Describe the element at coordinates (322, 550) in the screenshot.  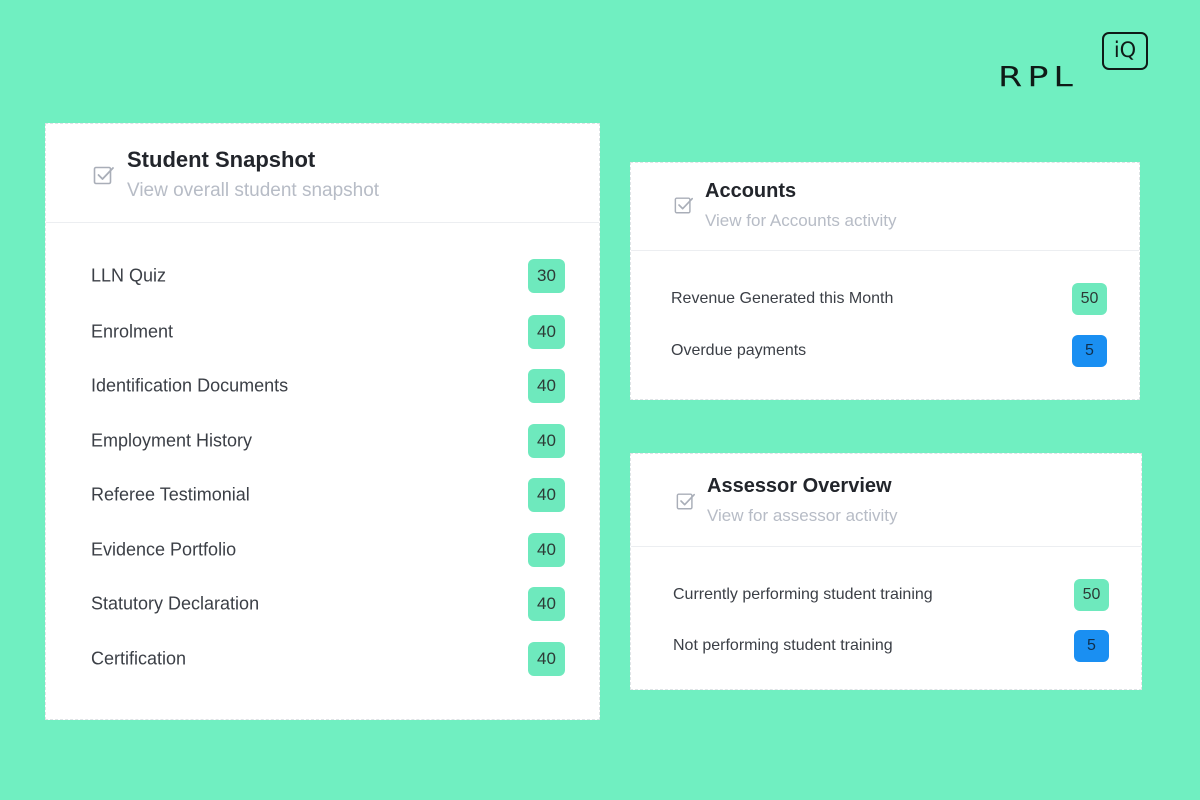
I see `list-item-evidence-portfolio: Evidence Portfolio 40` at that location.